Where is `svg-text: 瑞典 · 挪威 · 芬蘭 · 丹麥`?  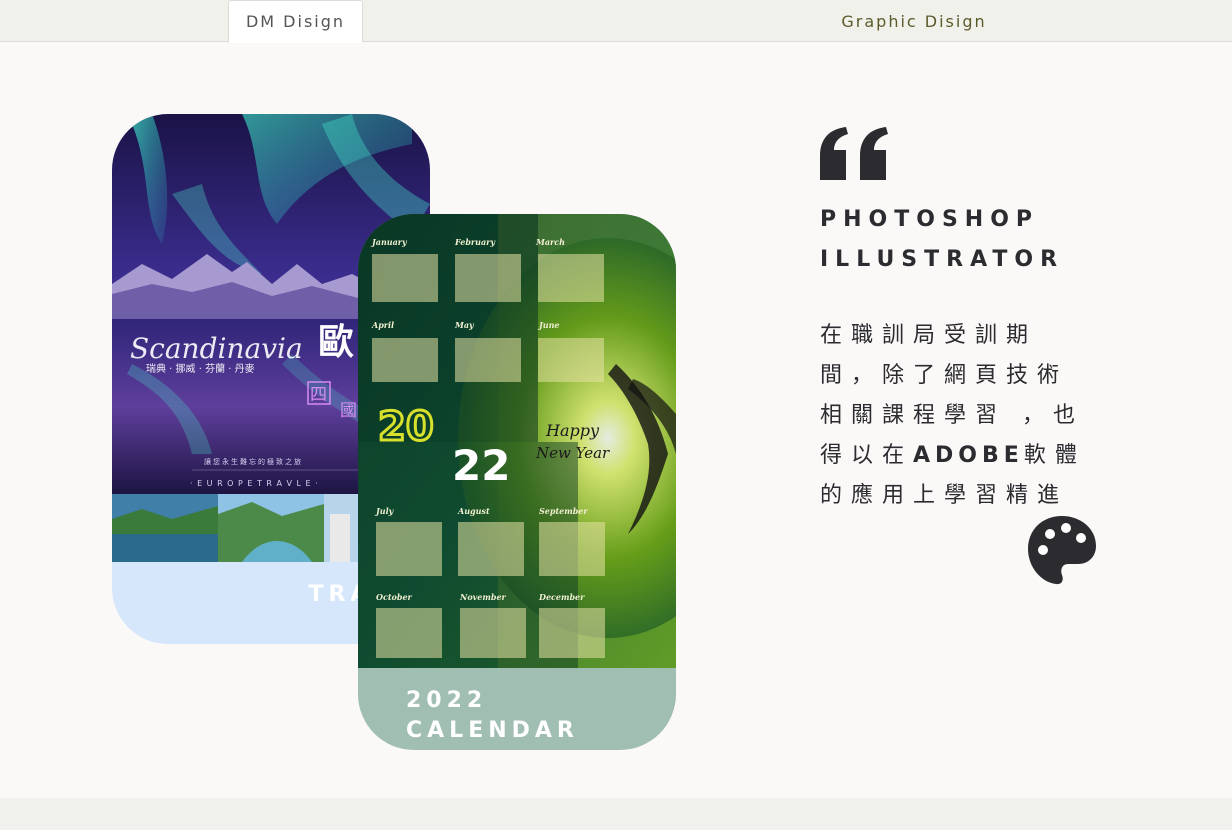
svg-text: 瑞典 · 挪威 · 芬蘭 · 丹麥 is located at coordinates (200, 368).